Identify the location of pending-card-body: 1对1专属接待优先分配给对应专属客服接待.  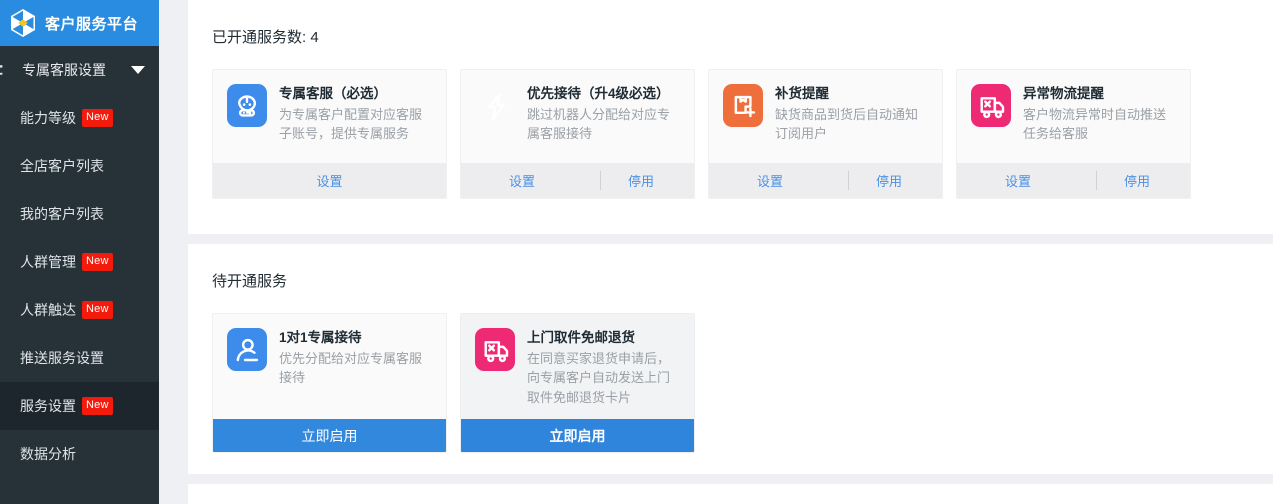
(329, 357).